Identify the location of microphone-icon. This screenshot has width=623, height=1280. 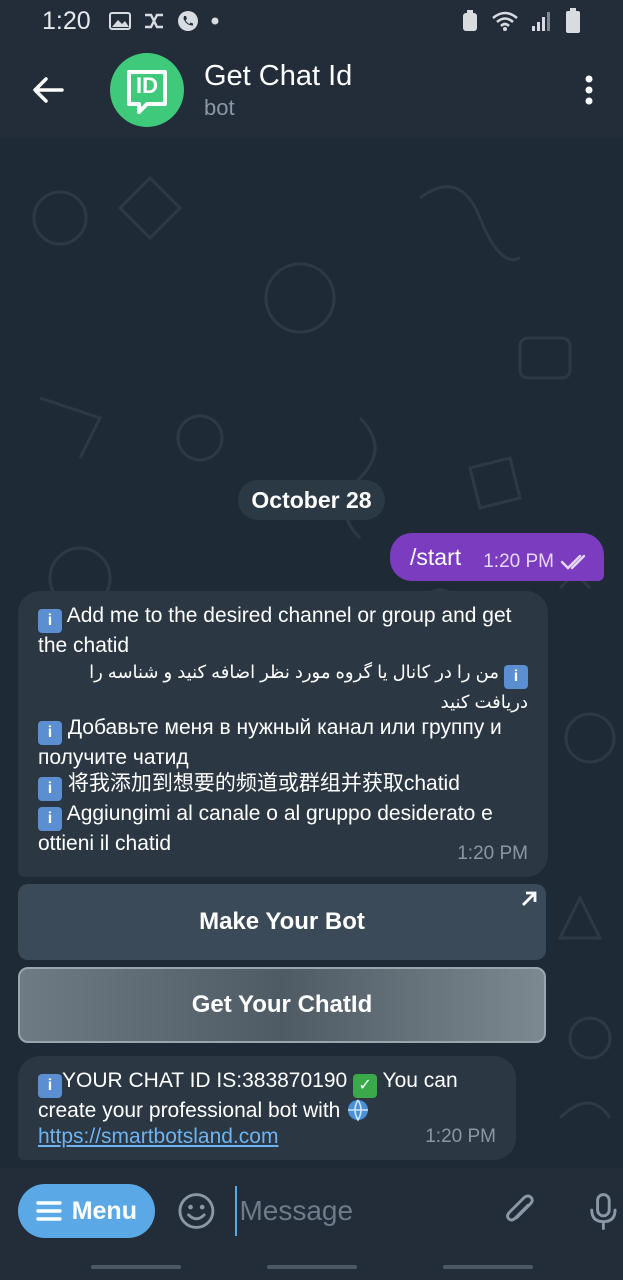
(603, 1211).